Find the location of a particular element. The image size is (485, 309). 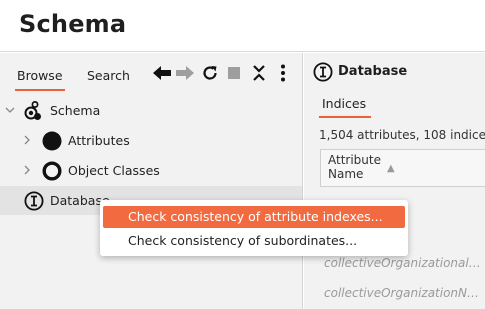

app-title: Schema is located at coordinates (73, 24).